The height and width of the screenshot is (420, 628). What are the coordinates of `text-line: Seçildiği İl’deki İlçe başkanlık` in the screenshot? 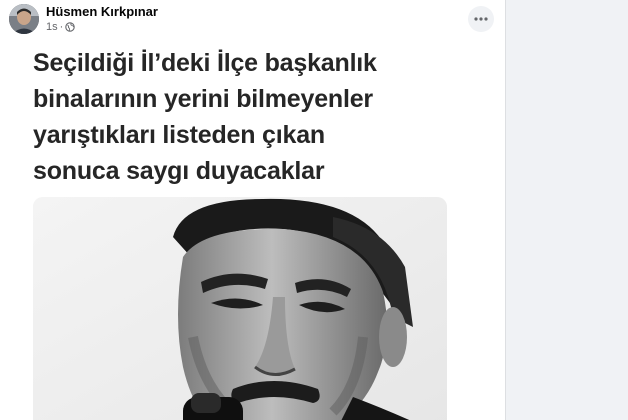 It's located at (205, 63).